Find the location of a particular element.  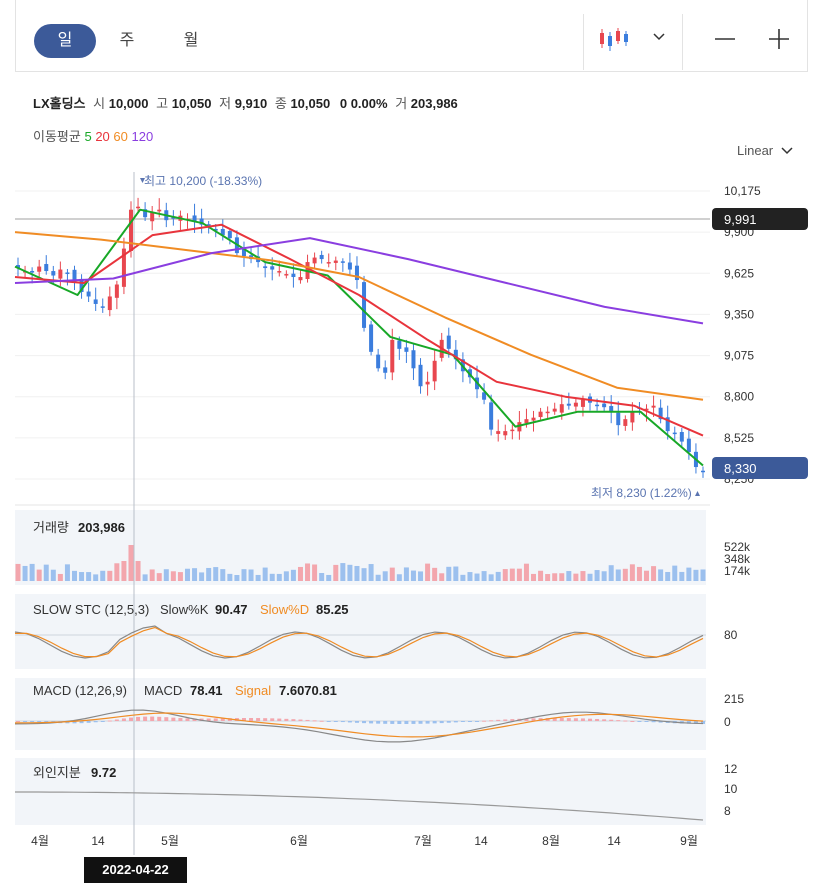

foreign-tick: 10 is located at coordinates (731, 789).